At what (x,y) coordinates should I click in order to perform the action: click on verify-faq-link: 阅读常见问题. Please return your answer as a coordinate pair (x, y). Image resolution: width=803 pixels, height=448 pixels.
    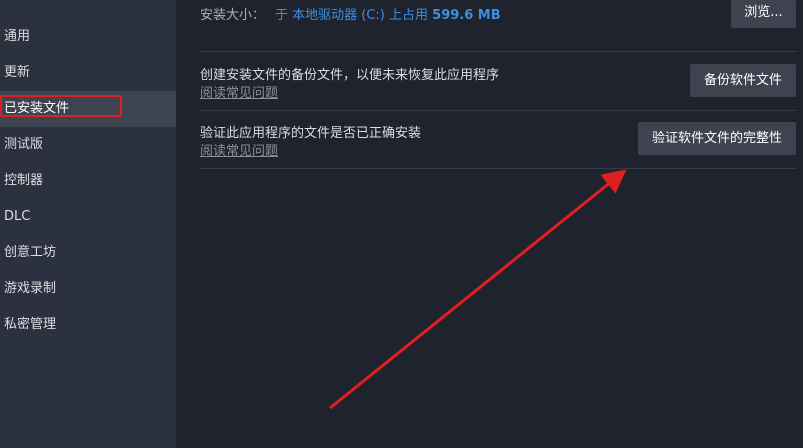
    Looking at the image, I should click on (239, 149).